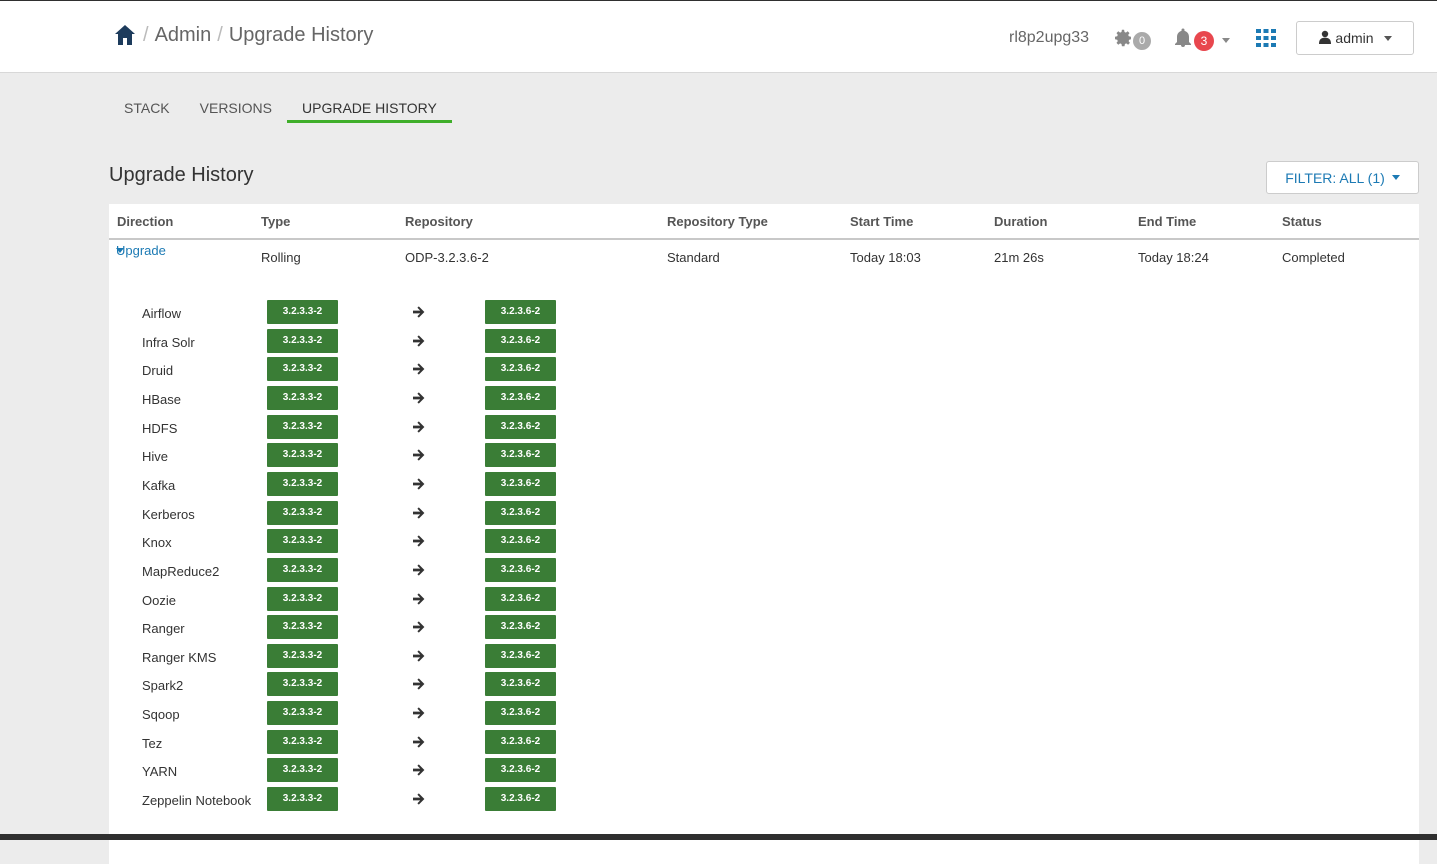  I want to click on column-header-type: Type, so click(276, 221).